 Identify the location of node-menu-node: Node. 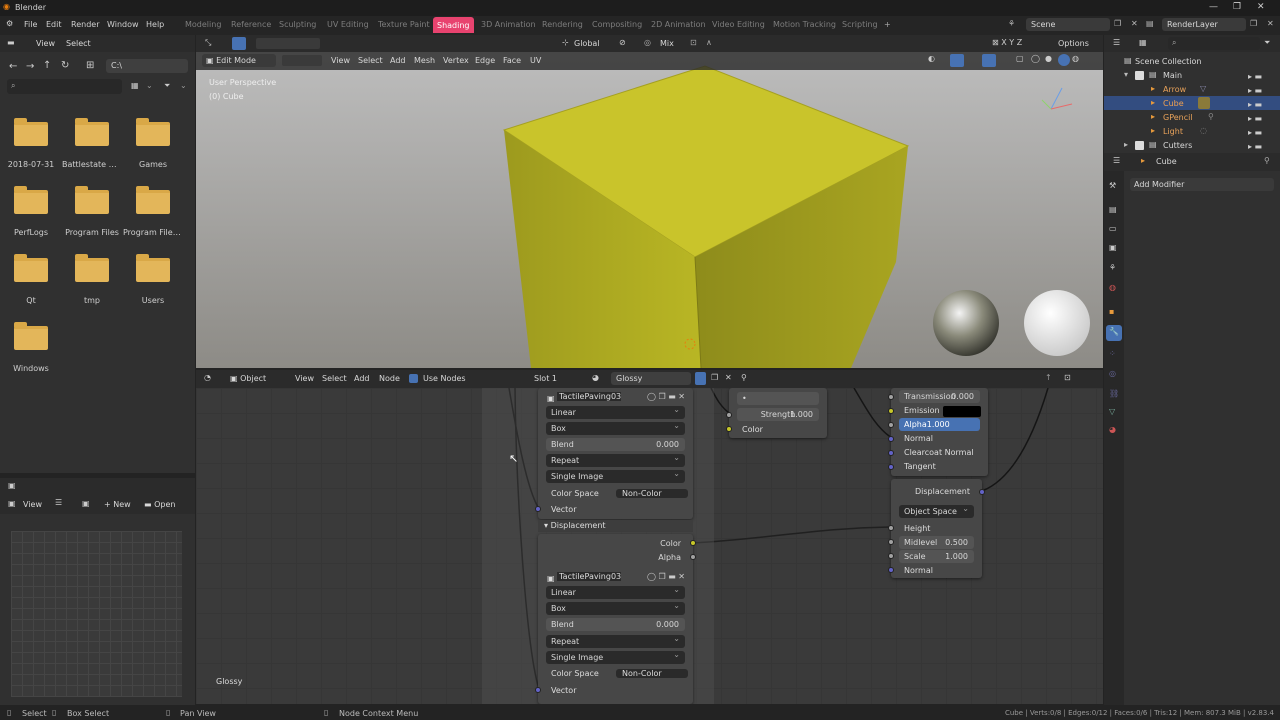
(389, 378).